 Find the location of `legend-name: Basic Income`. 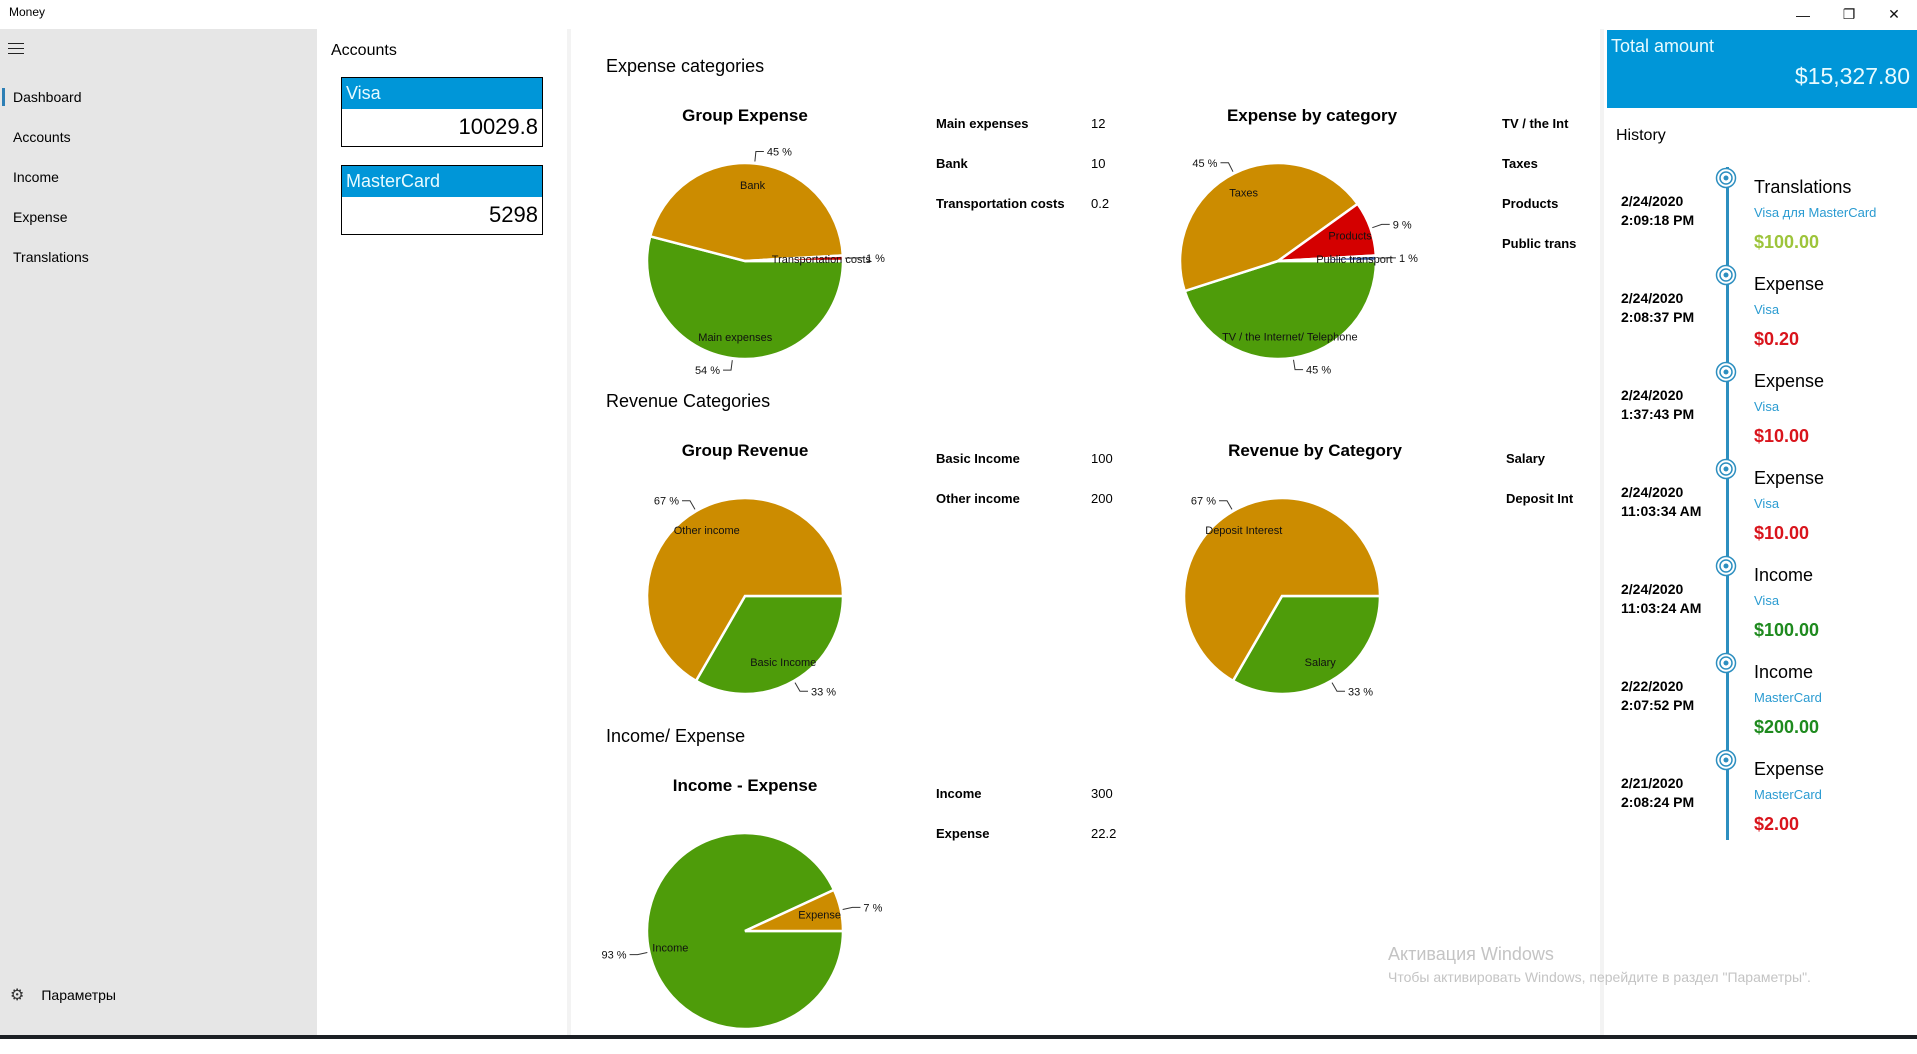

legend-name: Basic Income is located at coordinates (978, 458).